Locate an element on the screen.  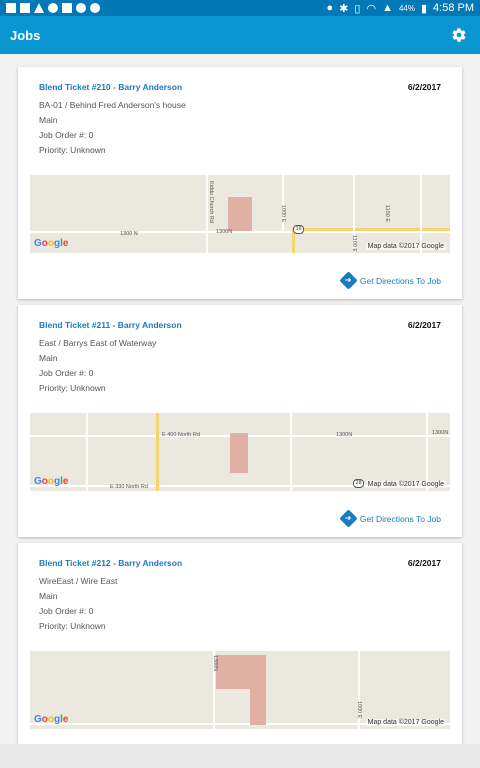
status-bar: ● ✱ ▯ ◠ ▲ 44% ▮ 4:58 PM is located at coordinates (240, 8).